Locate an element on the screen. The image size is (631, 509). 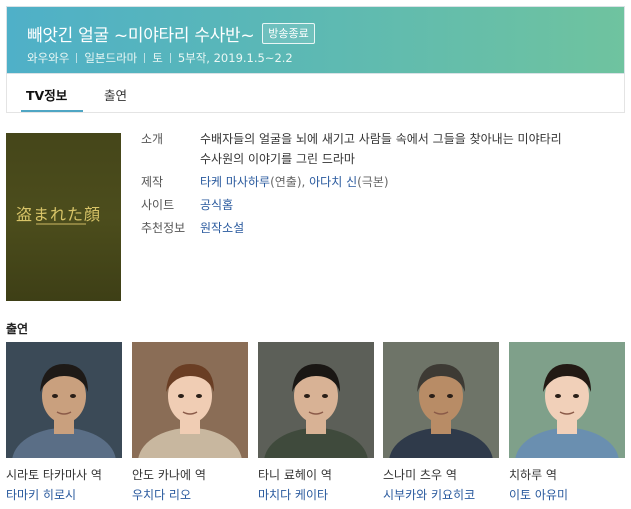
program-meta: 와우와우 일본드라마 토 5부작, 2019.1.5~2.2 is located at coordinates (160, 58).